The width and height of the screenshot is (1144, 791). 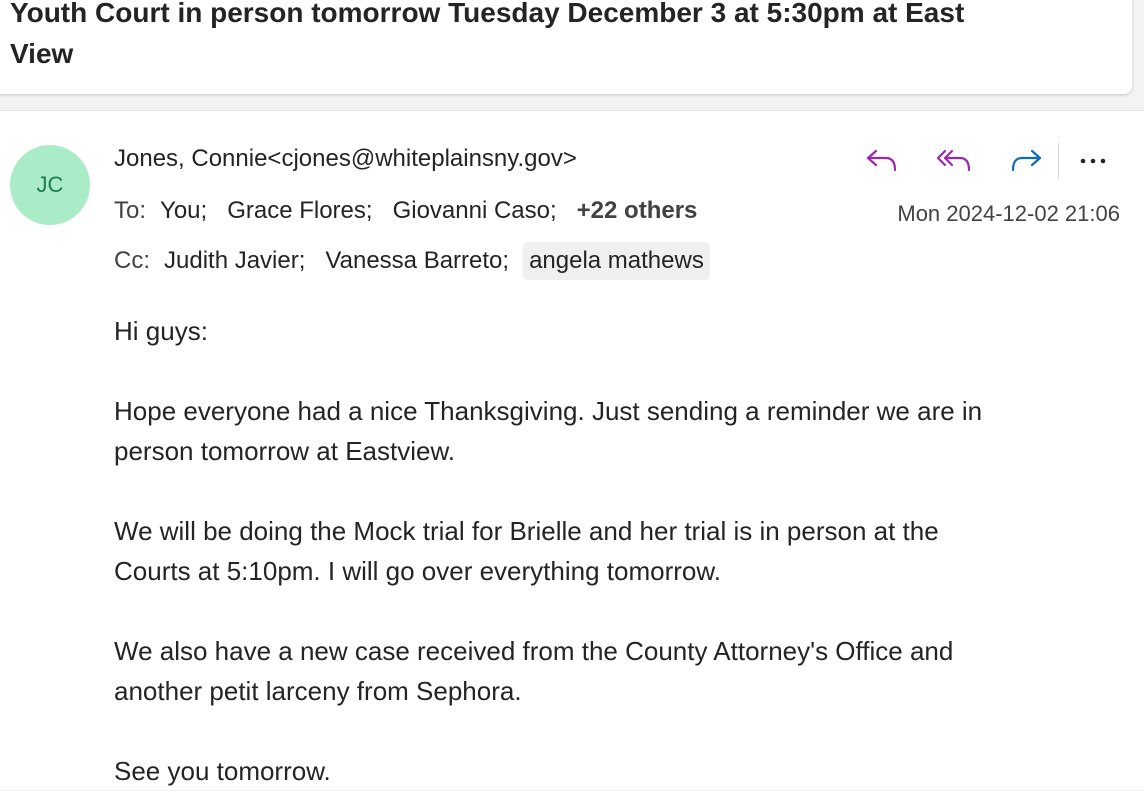 I want to click on forward-button, so click(x=1026, y=161).